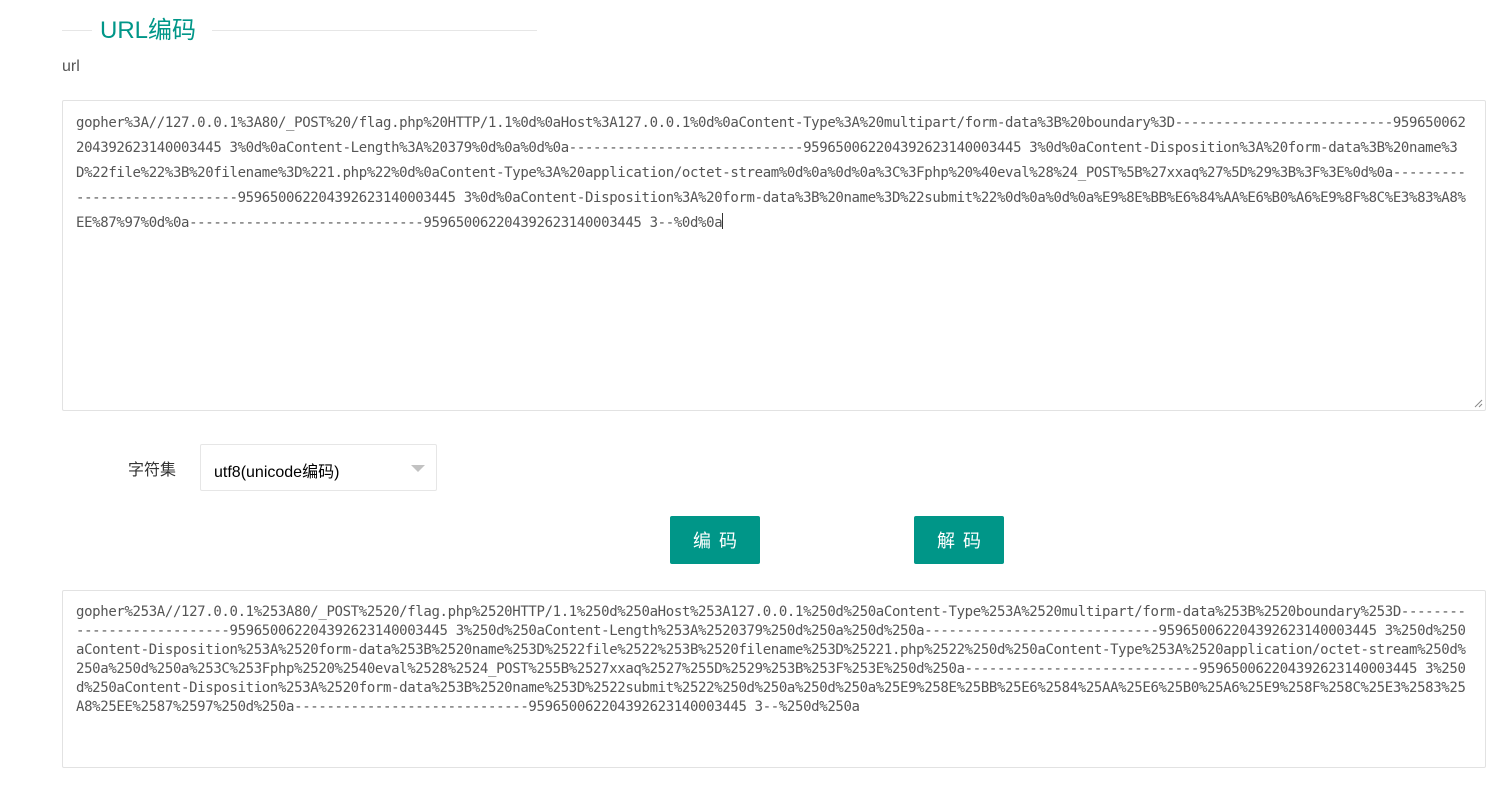 The width and height of the screenshot is (1510, 791). Describe the element at coordinates (959, 540) in the screenshot. I see `decode-button: 解码` at that location.